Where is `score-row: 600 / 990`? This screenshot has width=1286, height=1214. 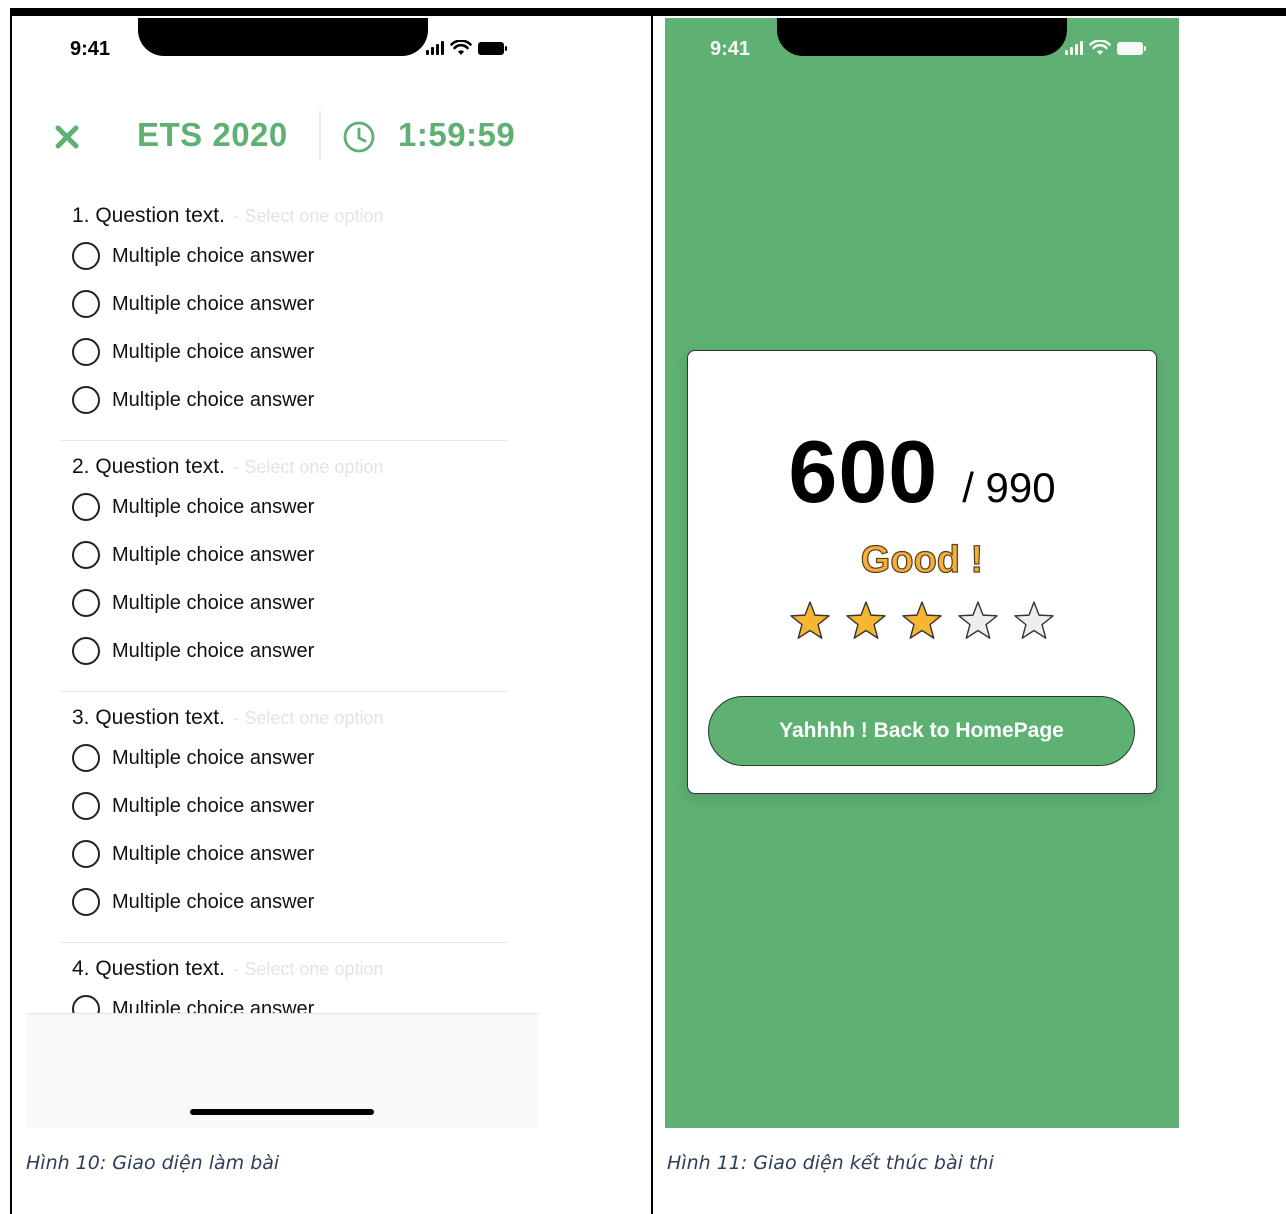 score-row: 600 / 990 is located at coordinates (922, 472).